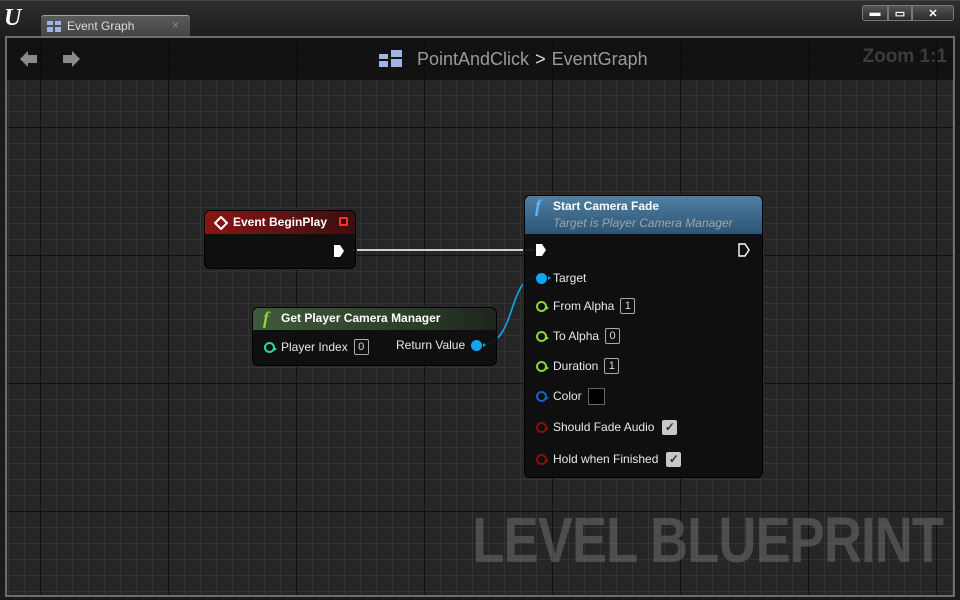 This screenshot has width=960, height=600. I want to click on duration-input: 1, so click(612, 366).